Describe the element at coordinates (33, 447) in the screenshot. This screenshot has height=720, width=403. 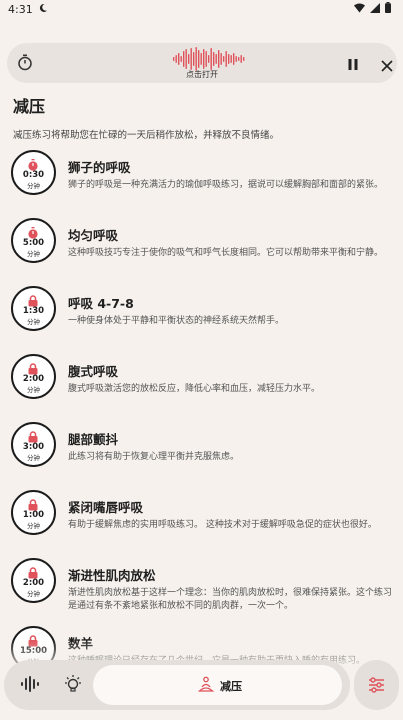
I see `duration-value: 3:00` at that location.